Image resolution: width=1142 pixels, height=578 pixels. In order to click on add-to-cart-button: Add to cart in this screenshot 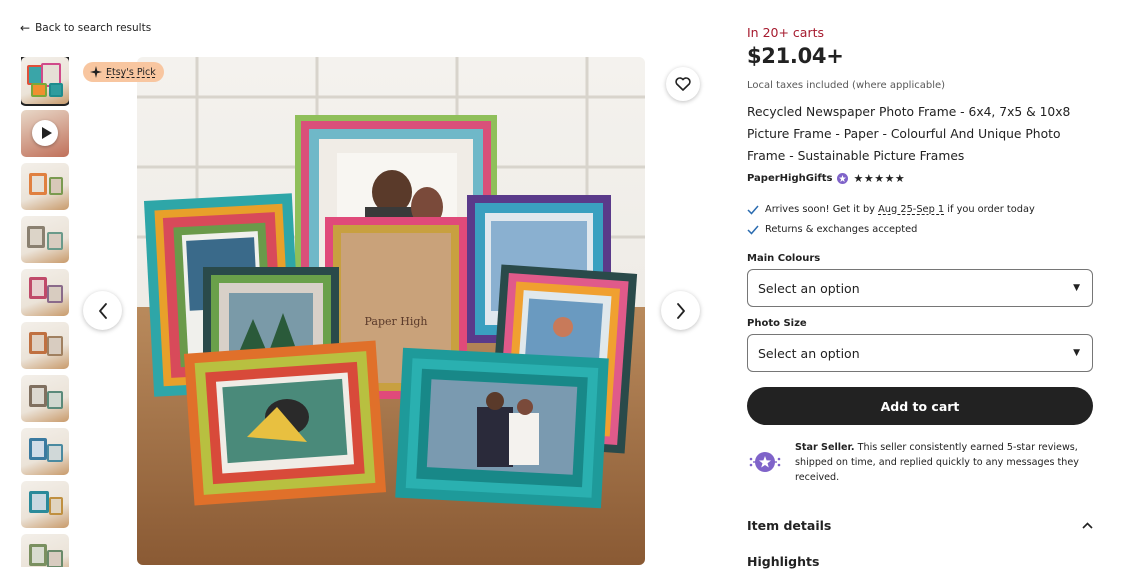, I will do `click(920, 406)`.